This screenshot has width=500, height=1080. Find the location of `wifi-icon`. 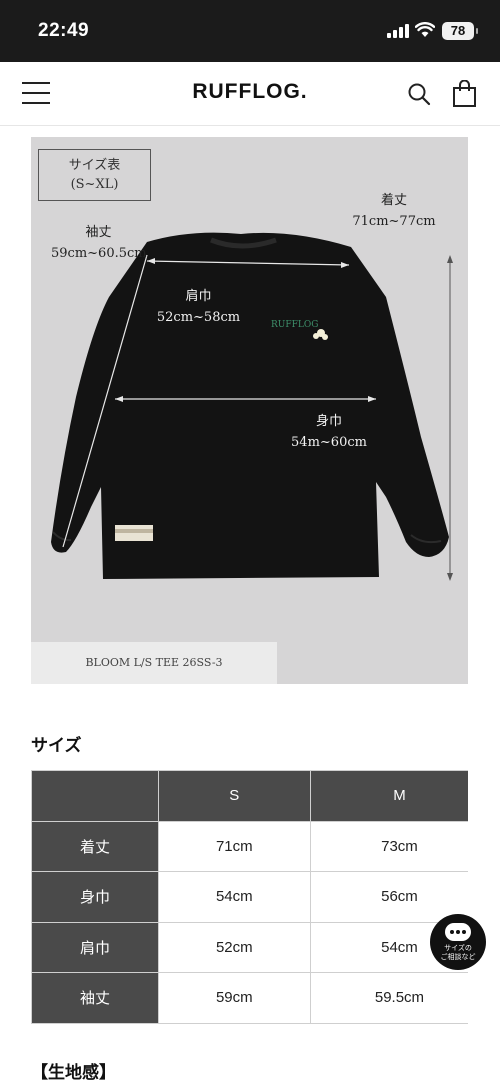

wifi-icon is located at coordinates (425, 29).